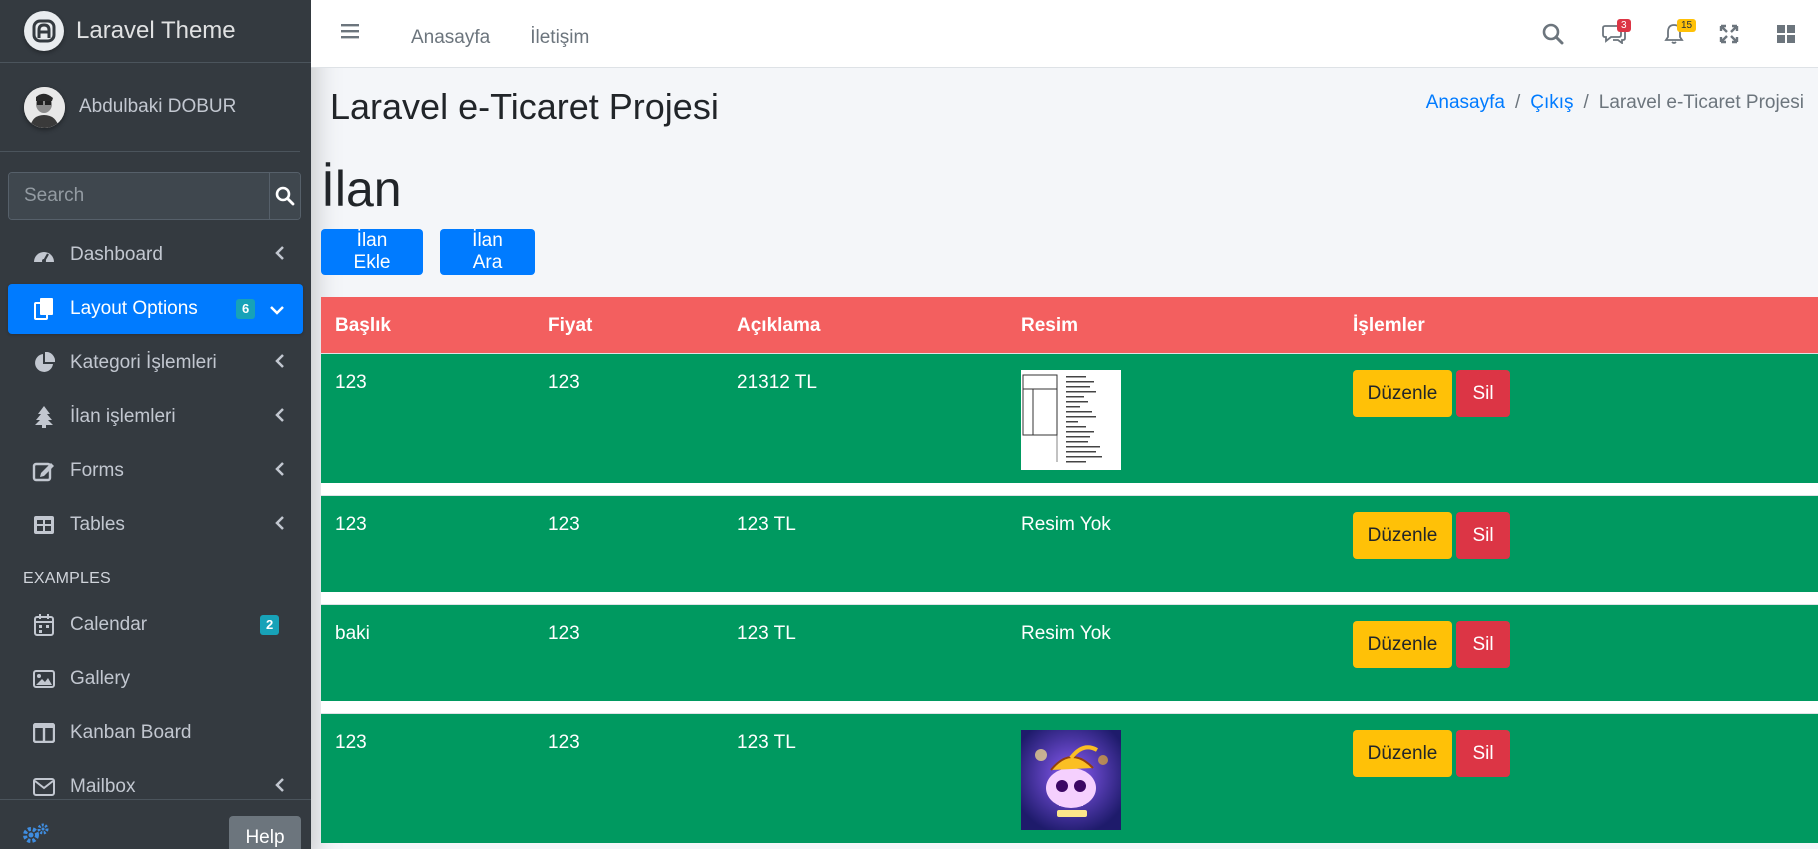  Describe the element at coordinates (44, 471) in the screenshot. I see `edit-icon` at that location.